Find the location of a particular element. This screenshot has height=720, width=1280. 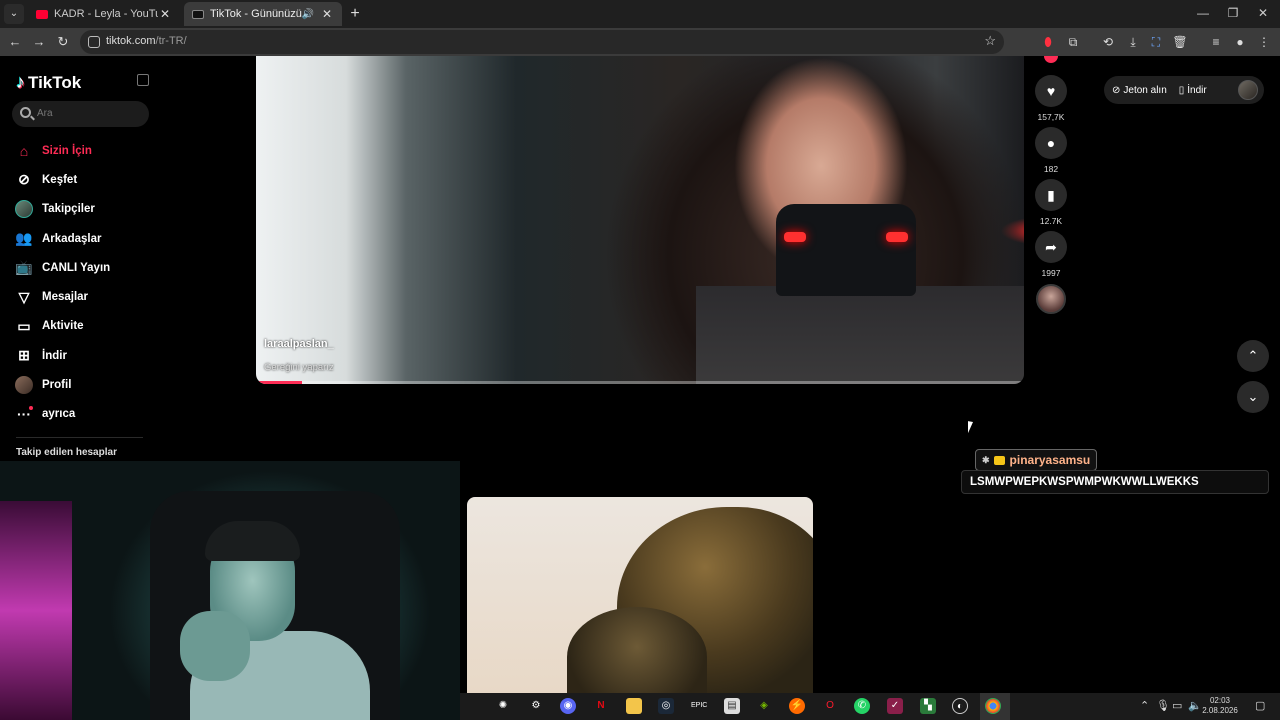

download-icon: ⤓ is located at coordinates (1133, 42).